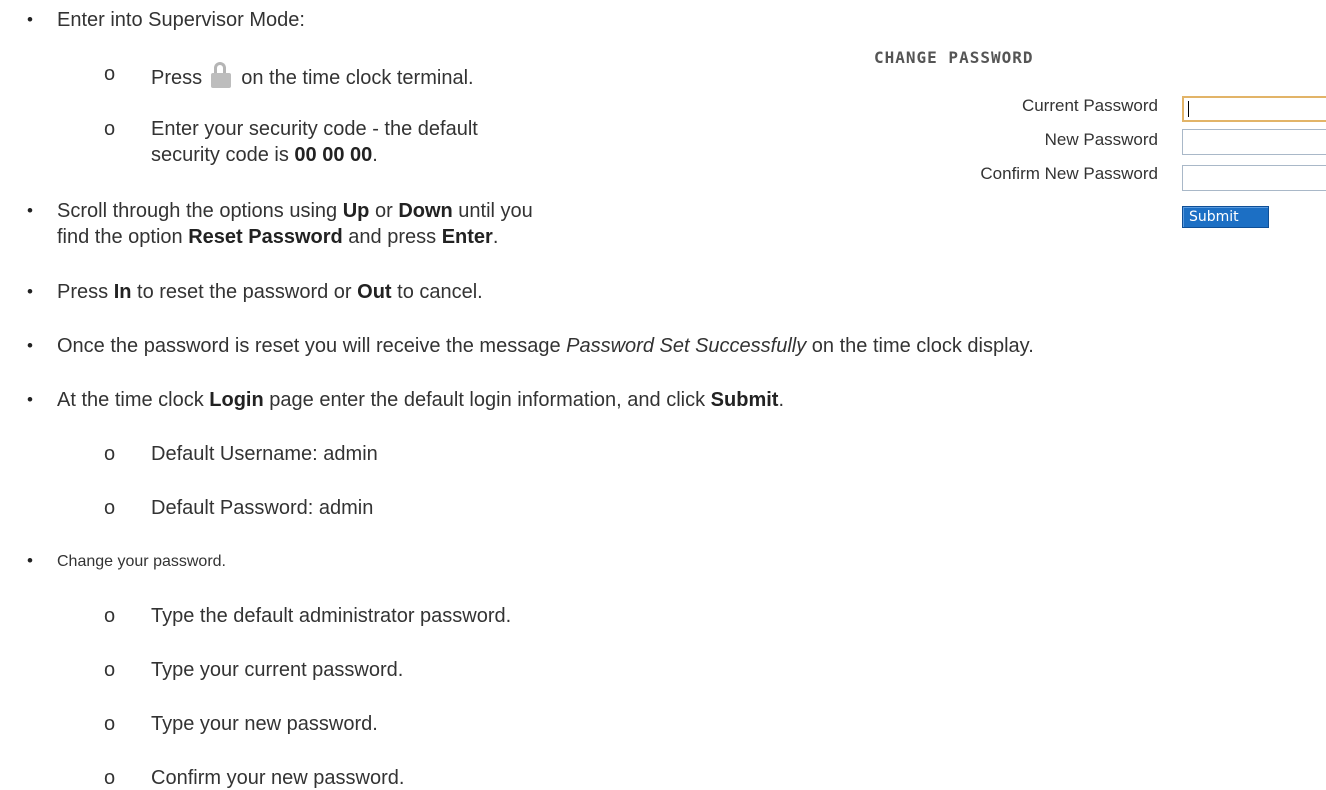 The image size is (1326, 790). I want to click on step-type-current: Type your current password., so click(277, 670).